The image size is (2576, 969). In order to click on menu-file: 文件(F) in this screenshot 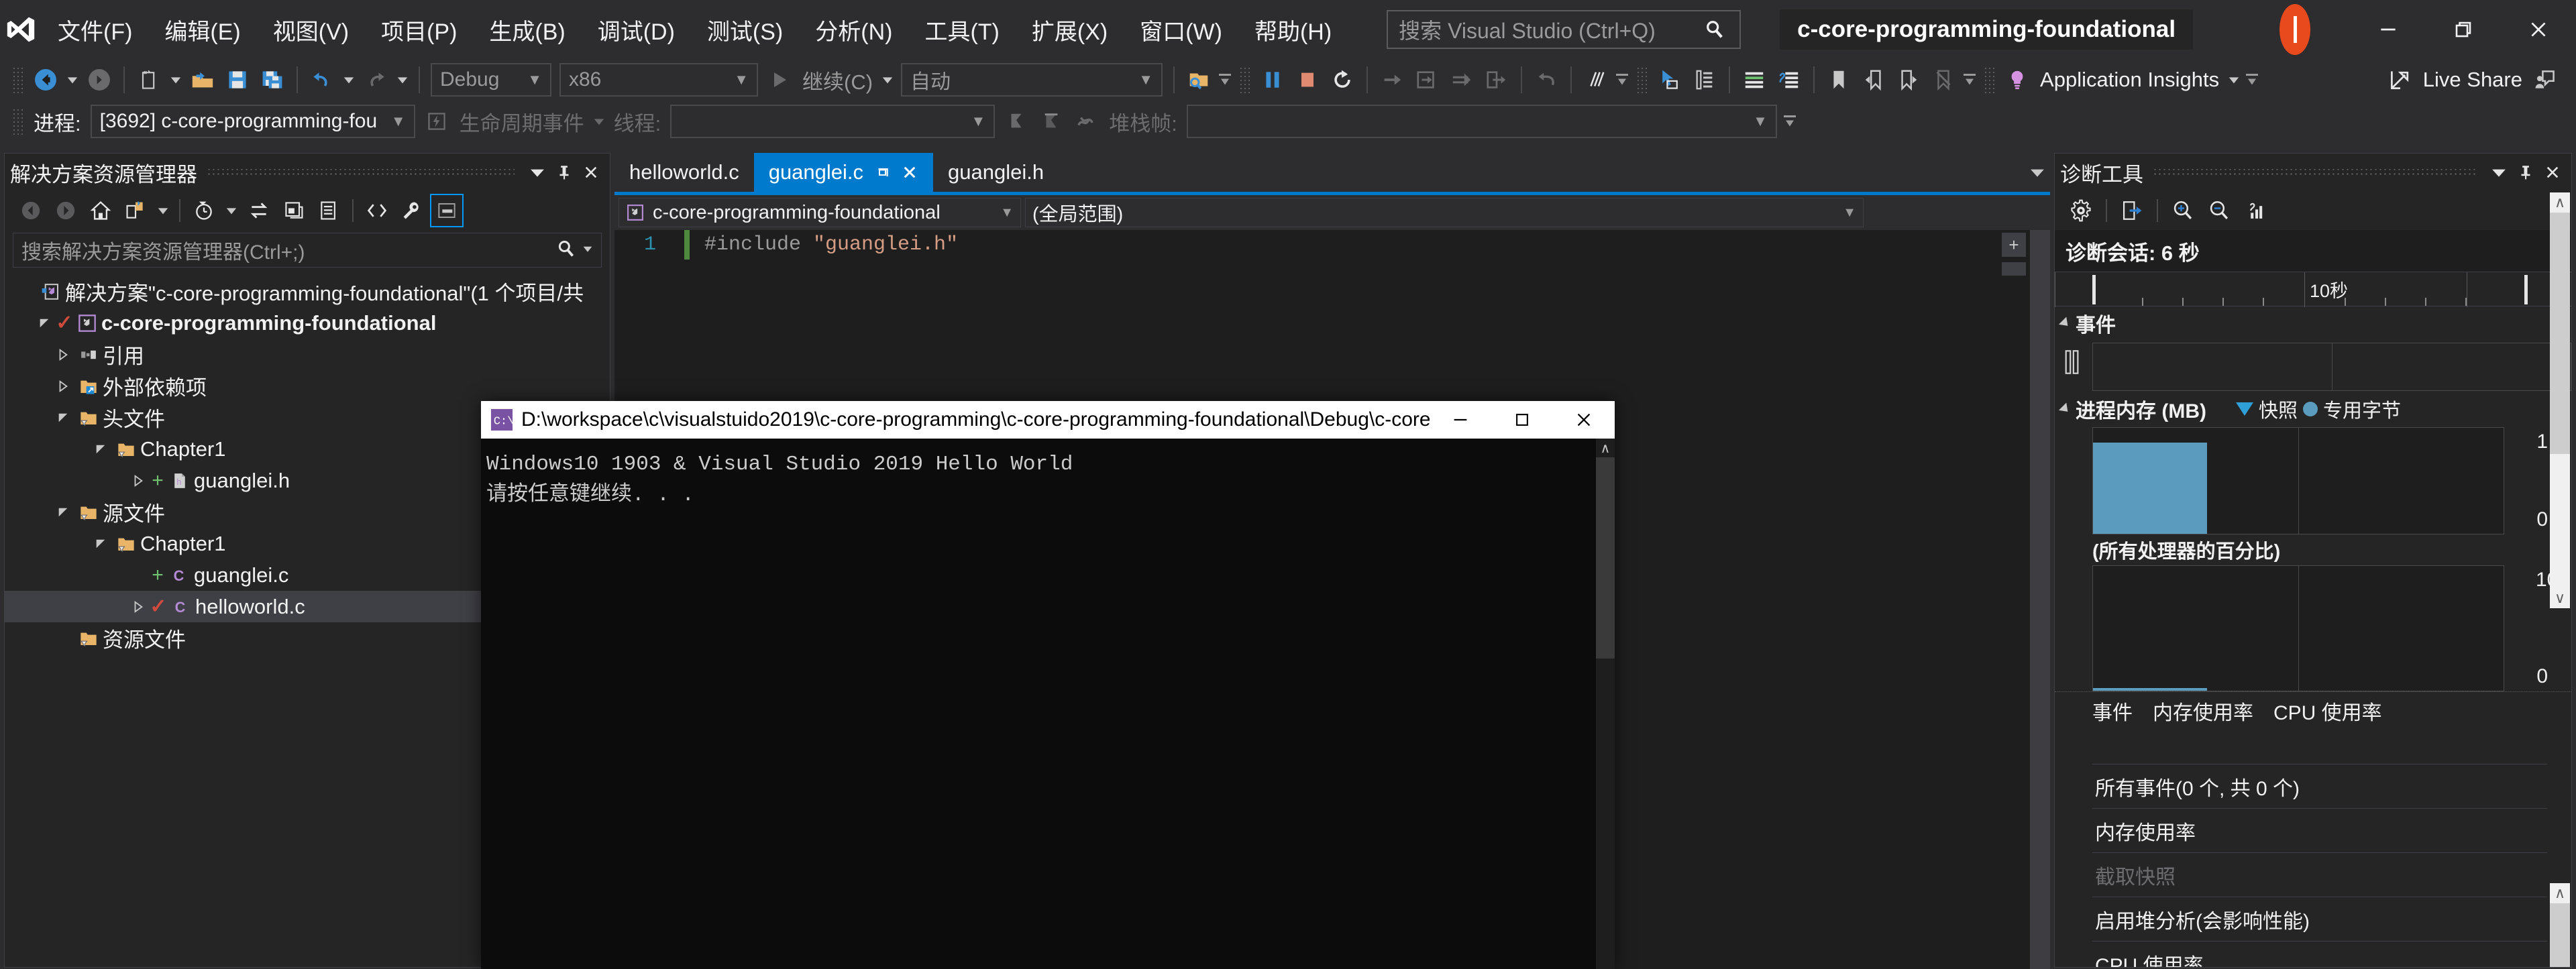, I will do `click(95, 29)`.